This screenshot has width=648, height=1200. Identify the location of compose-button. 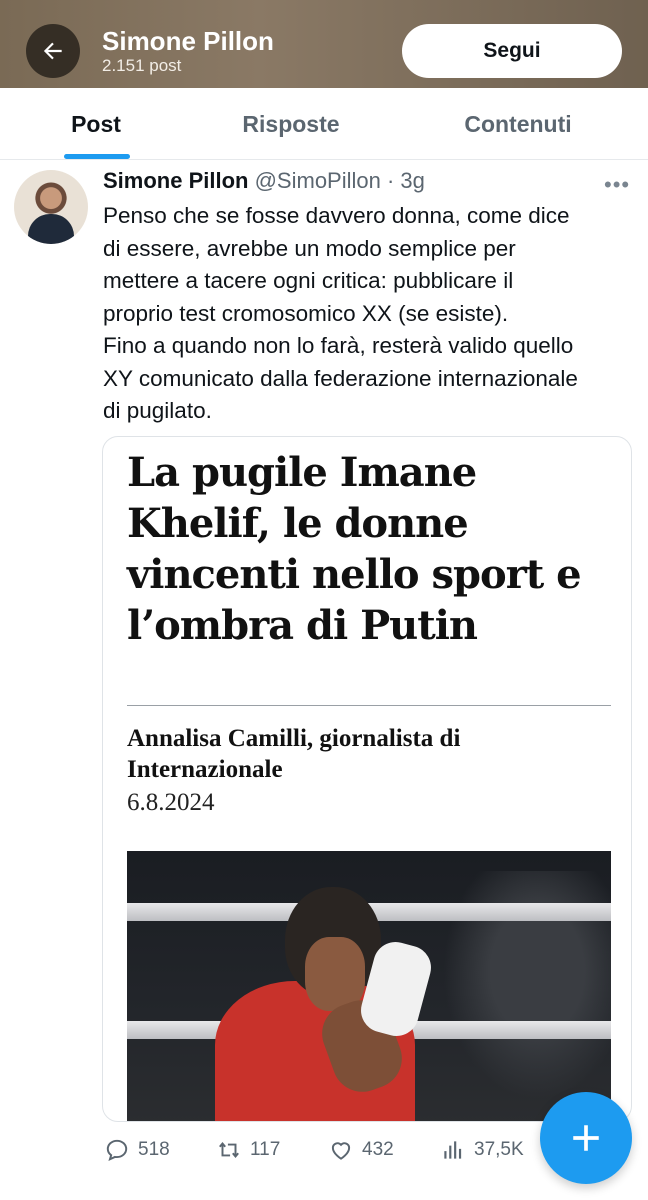
(586, 1138).